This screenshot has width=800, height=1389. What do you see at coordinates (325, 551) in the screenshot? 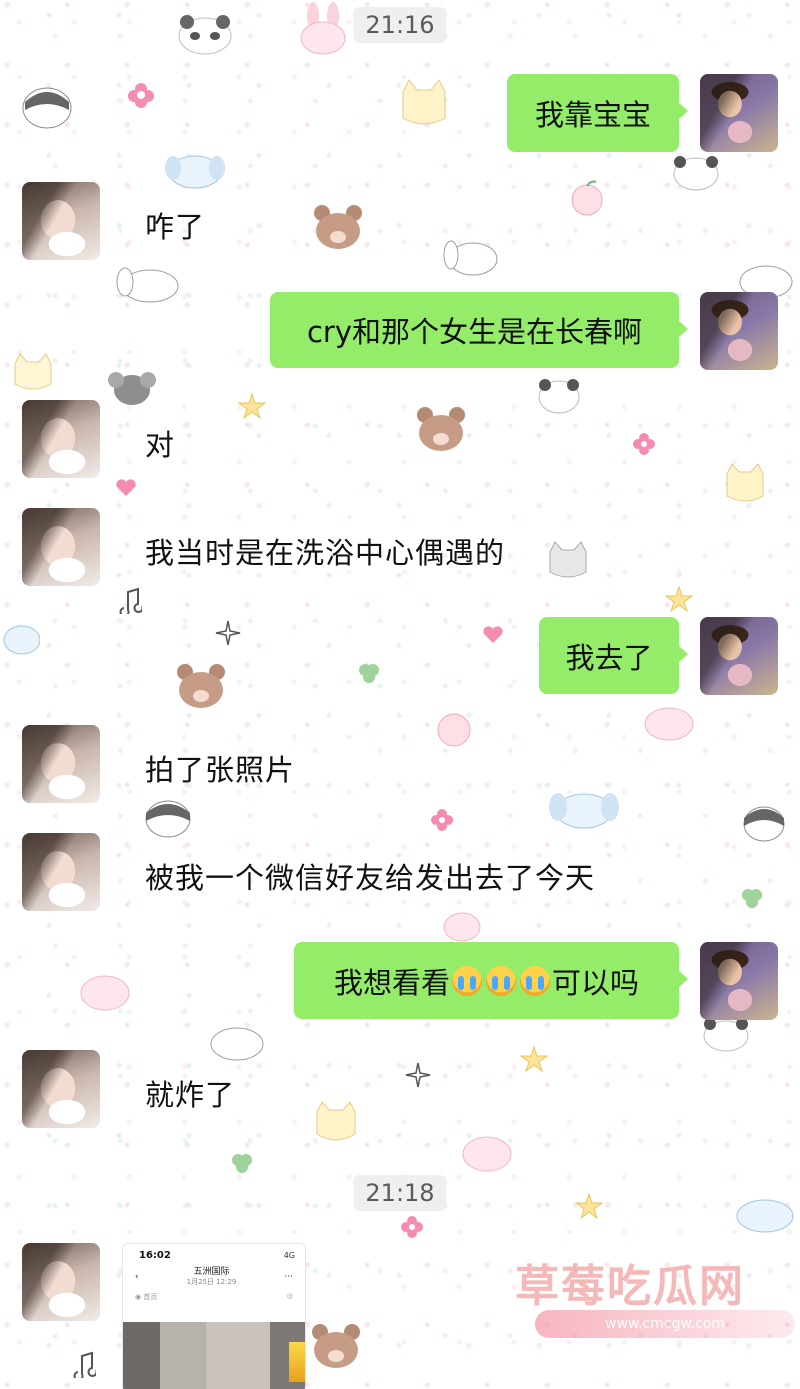
I see `message-text: 我当时是在洗浴中心偶遇的` at bounding box center [325, 551].